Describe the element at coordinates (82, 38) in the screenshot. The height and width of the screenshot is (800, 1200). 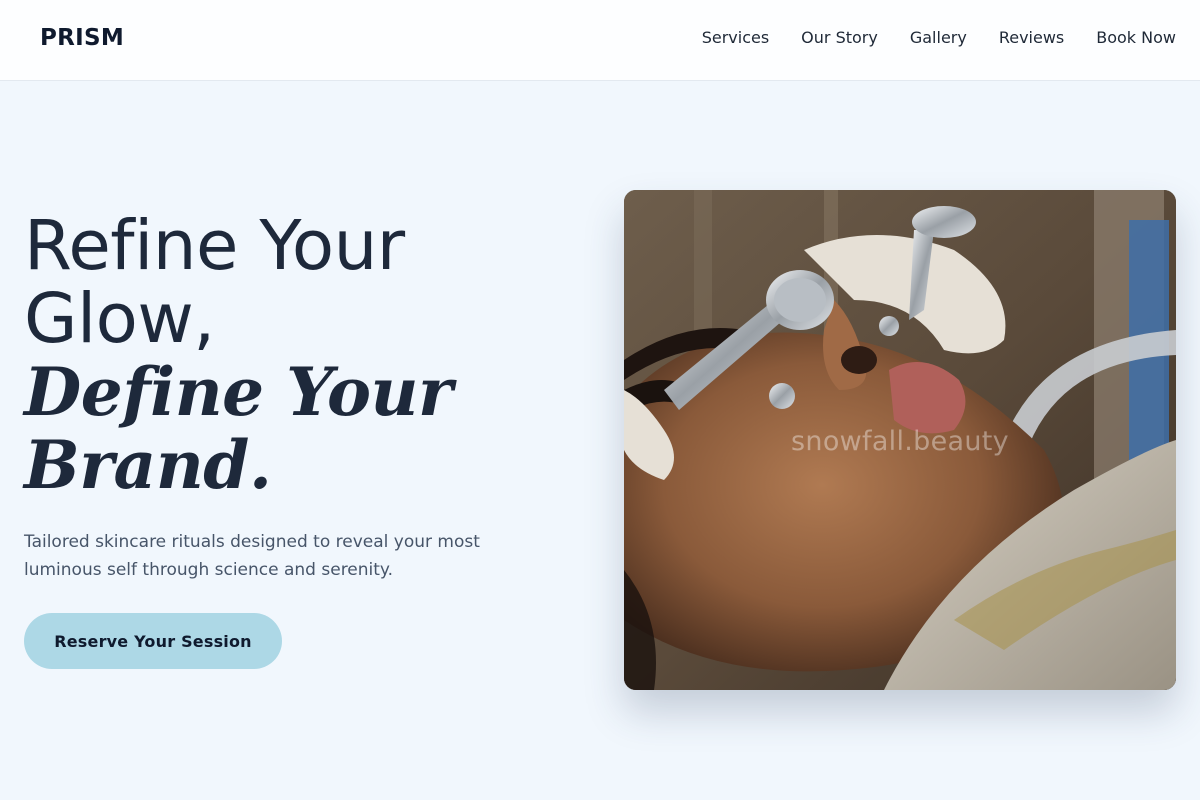
I see `brand-logo: PRISM` at that location.